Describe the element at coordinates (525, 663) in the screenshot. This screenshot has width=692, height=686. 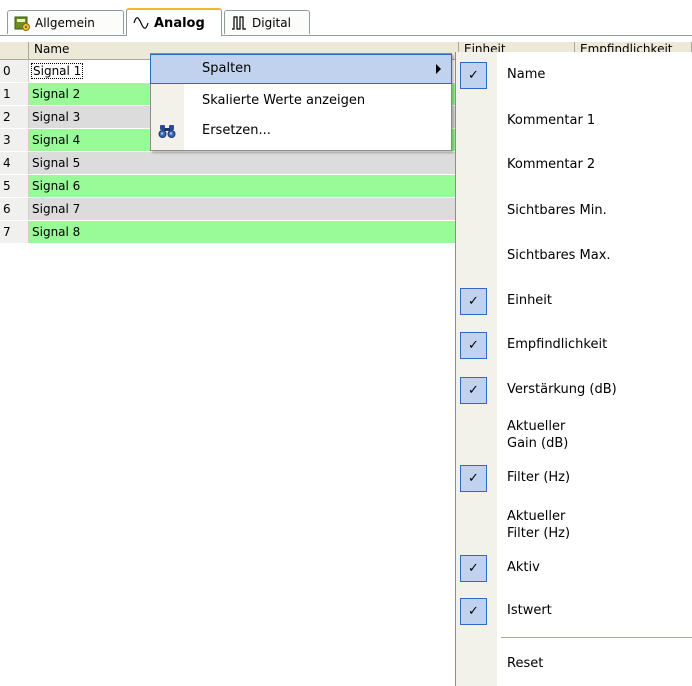
I see `submenu-item-label: Reset` at that location.